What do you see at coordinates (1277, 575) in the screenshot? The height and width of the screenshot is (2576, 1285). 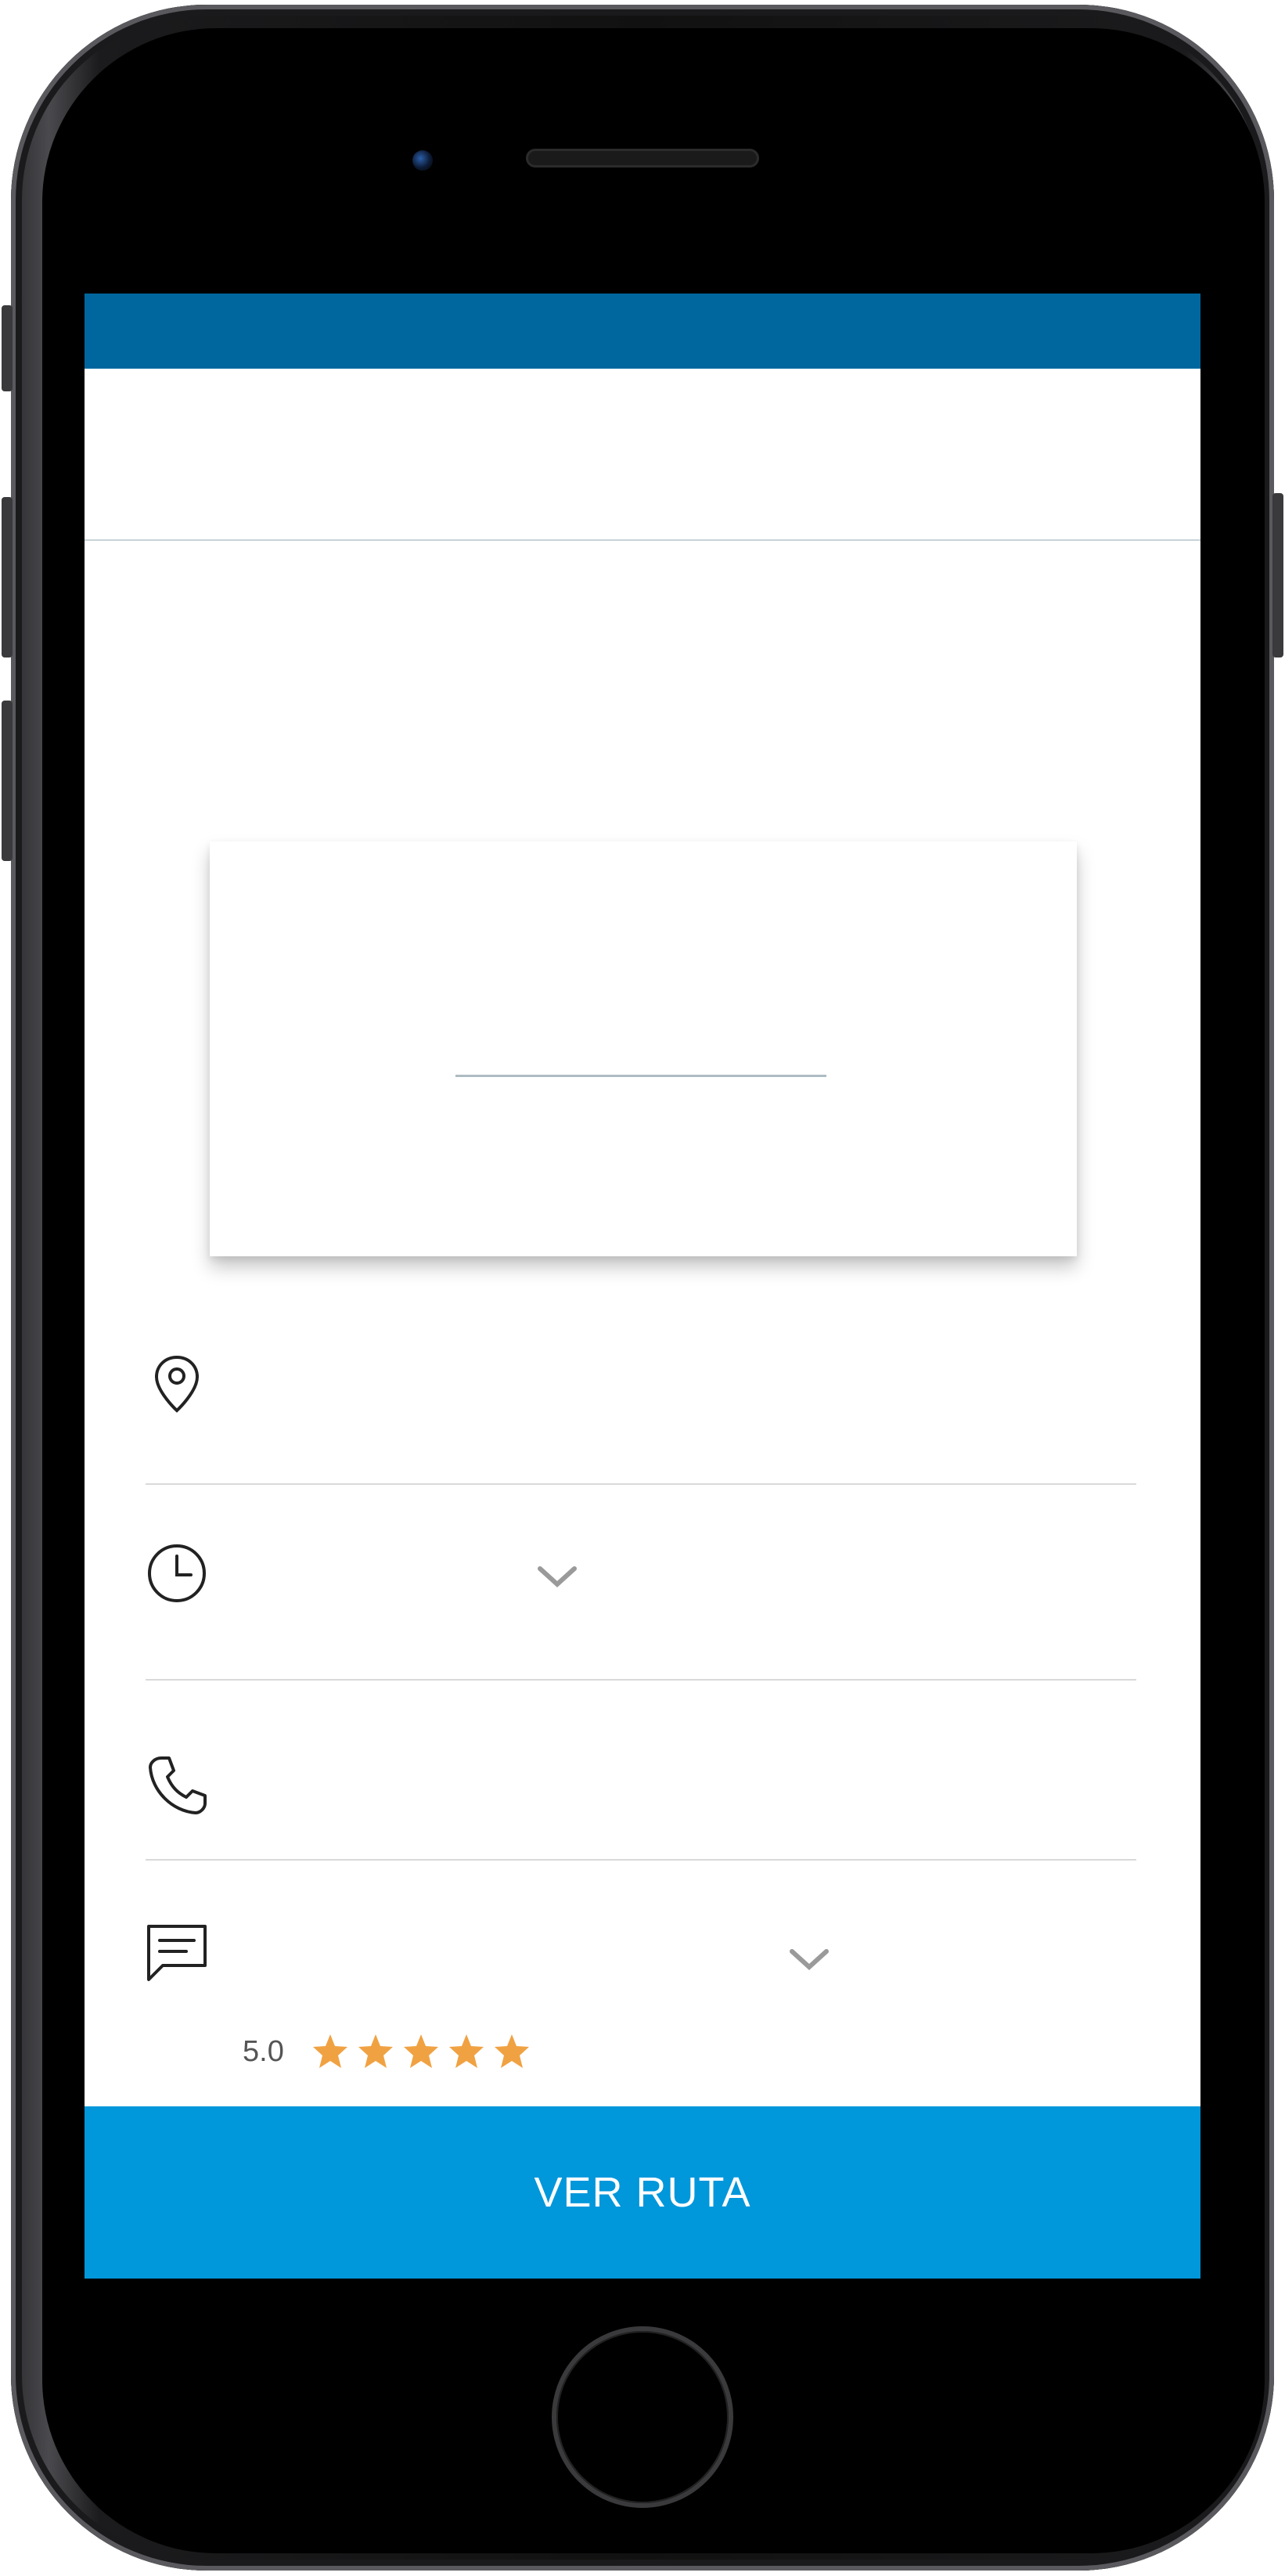 I see `power-button` at bounding box center [1277, 575].